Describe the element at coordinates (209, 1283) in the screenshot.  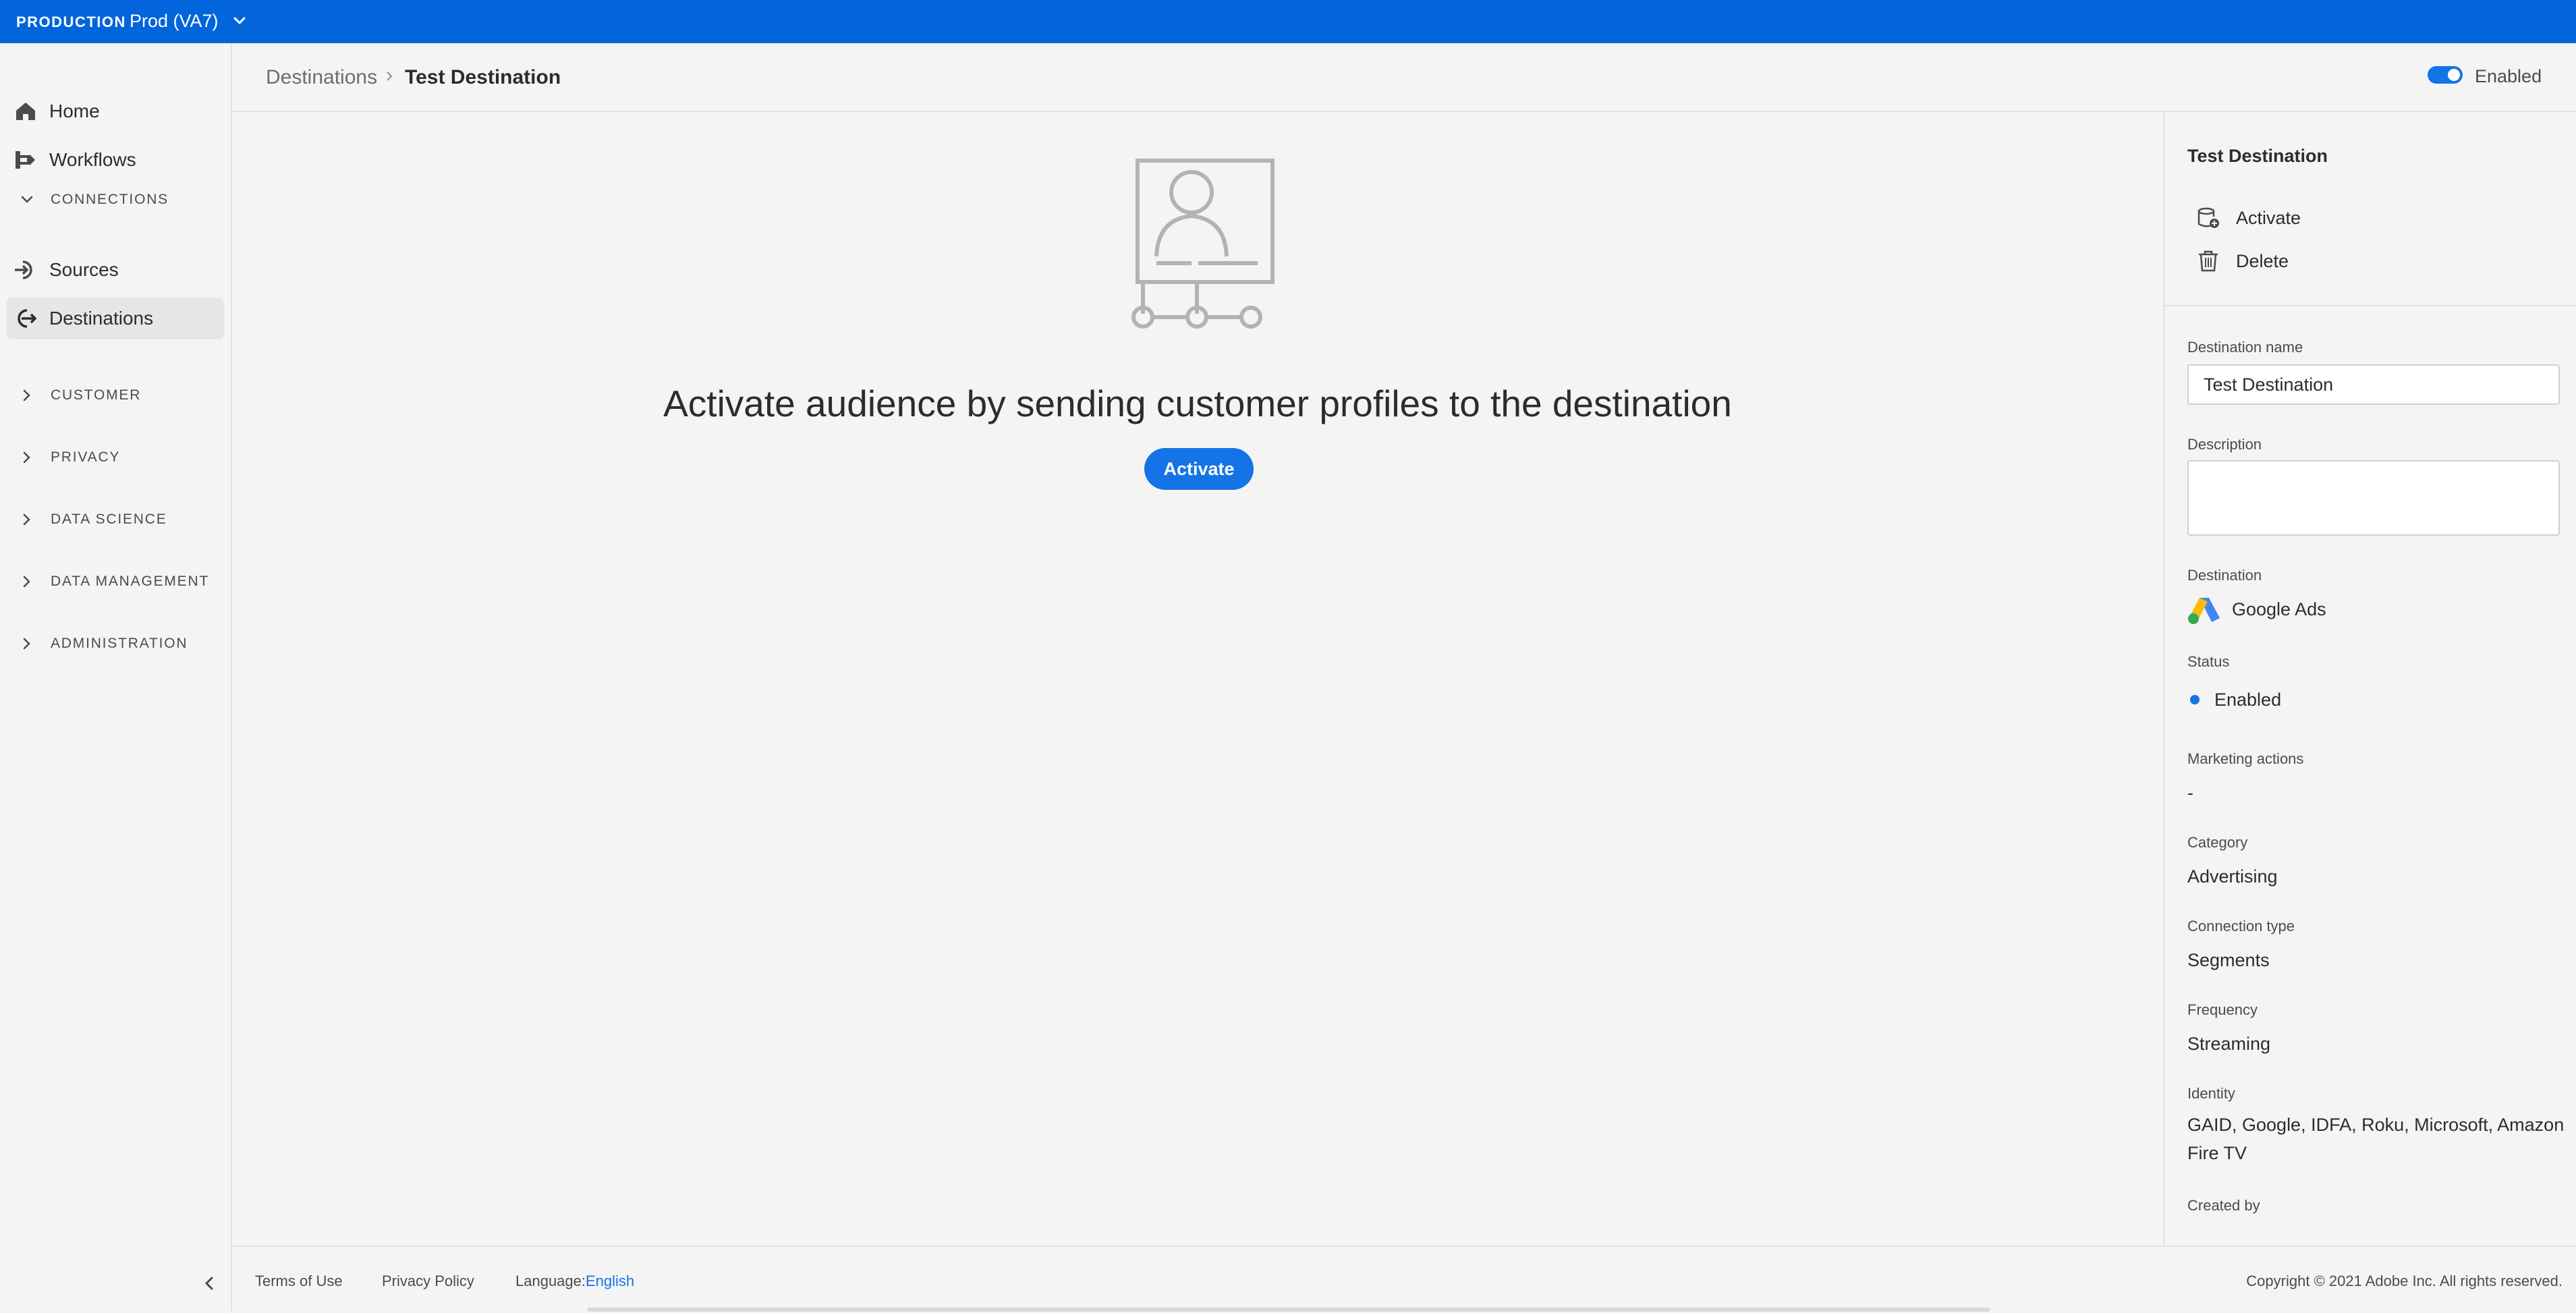
I see `collapse-sidebar-icon` at that location.